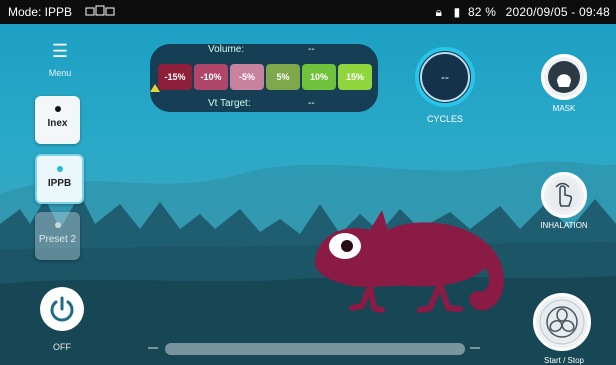  I want to click on battery-icon: ▮, so click(457, 12).